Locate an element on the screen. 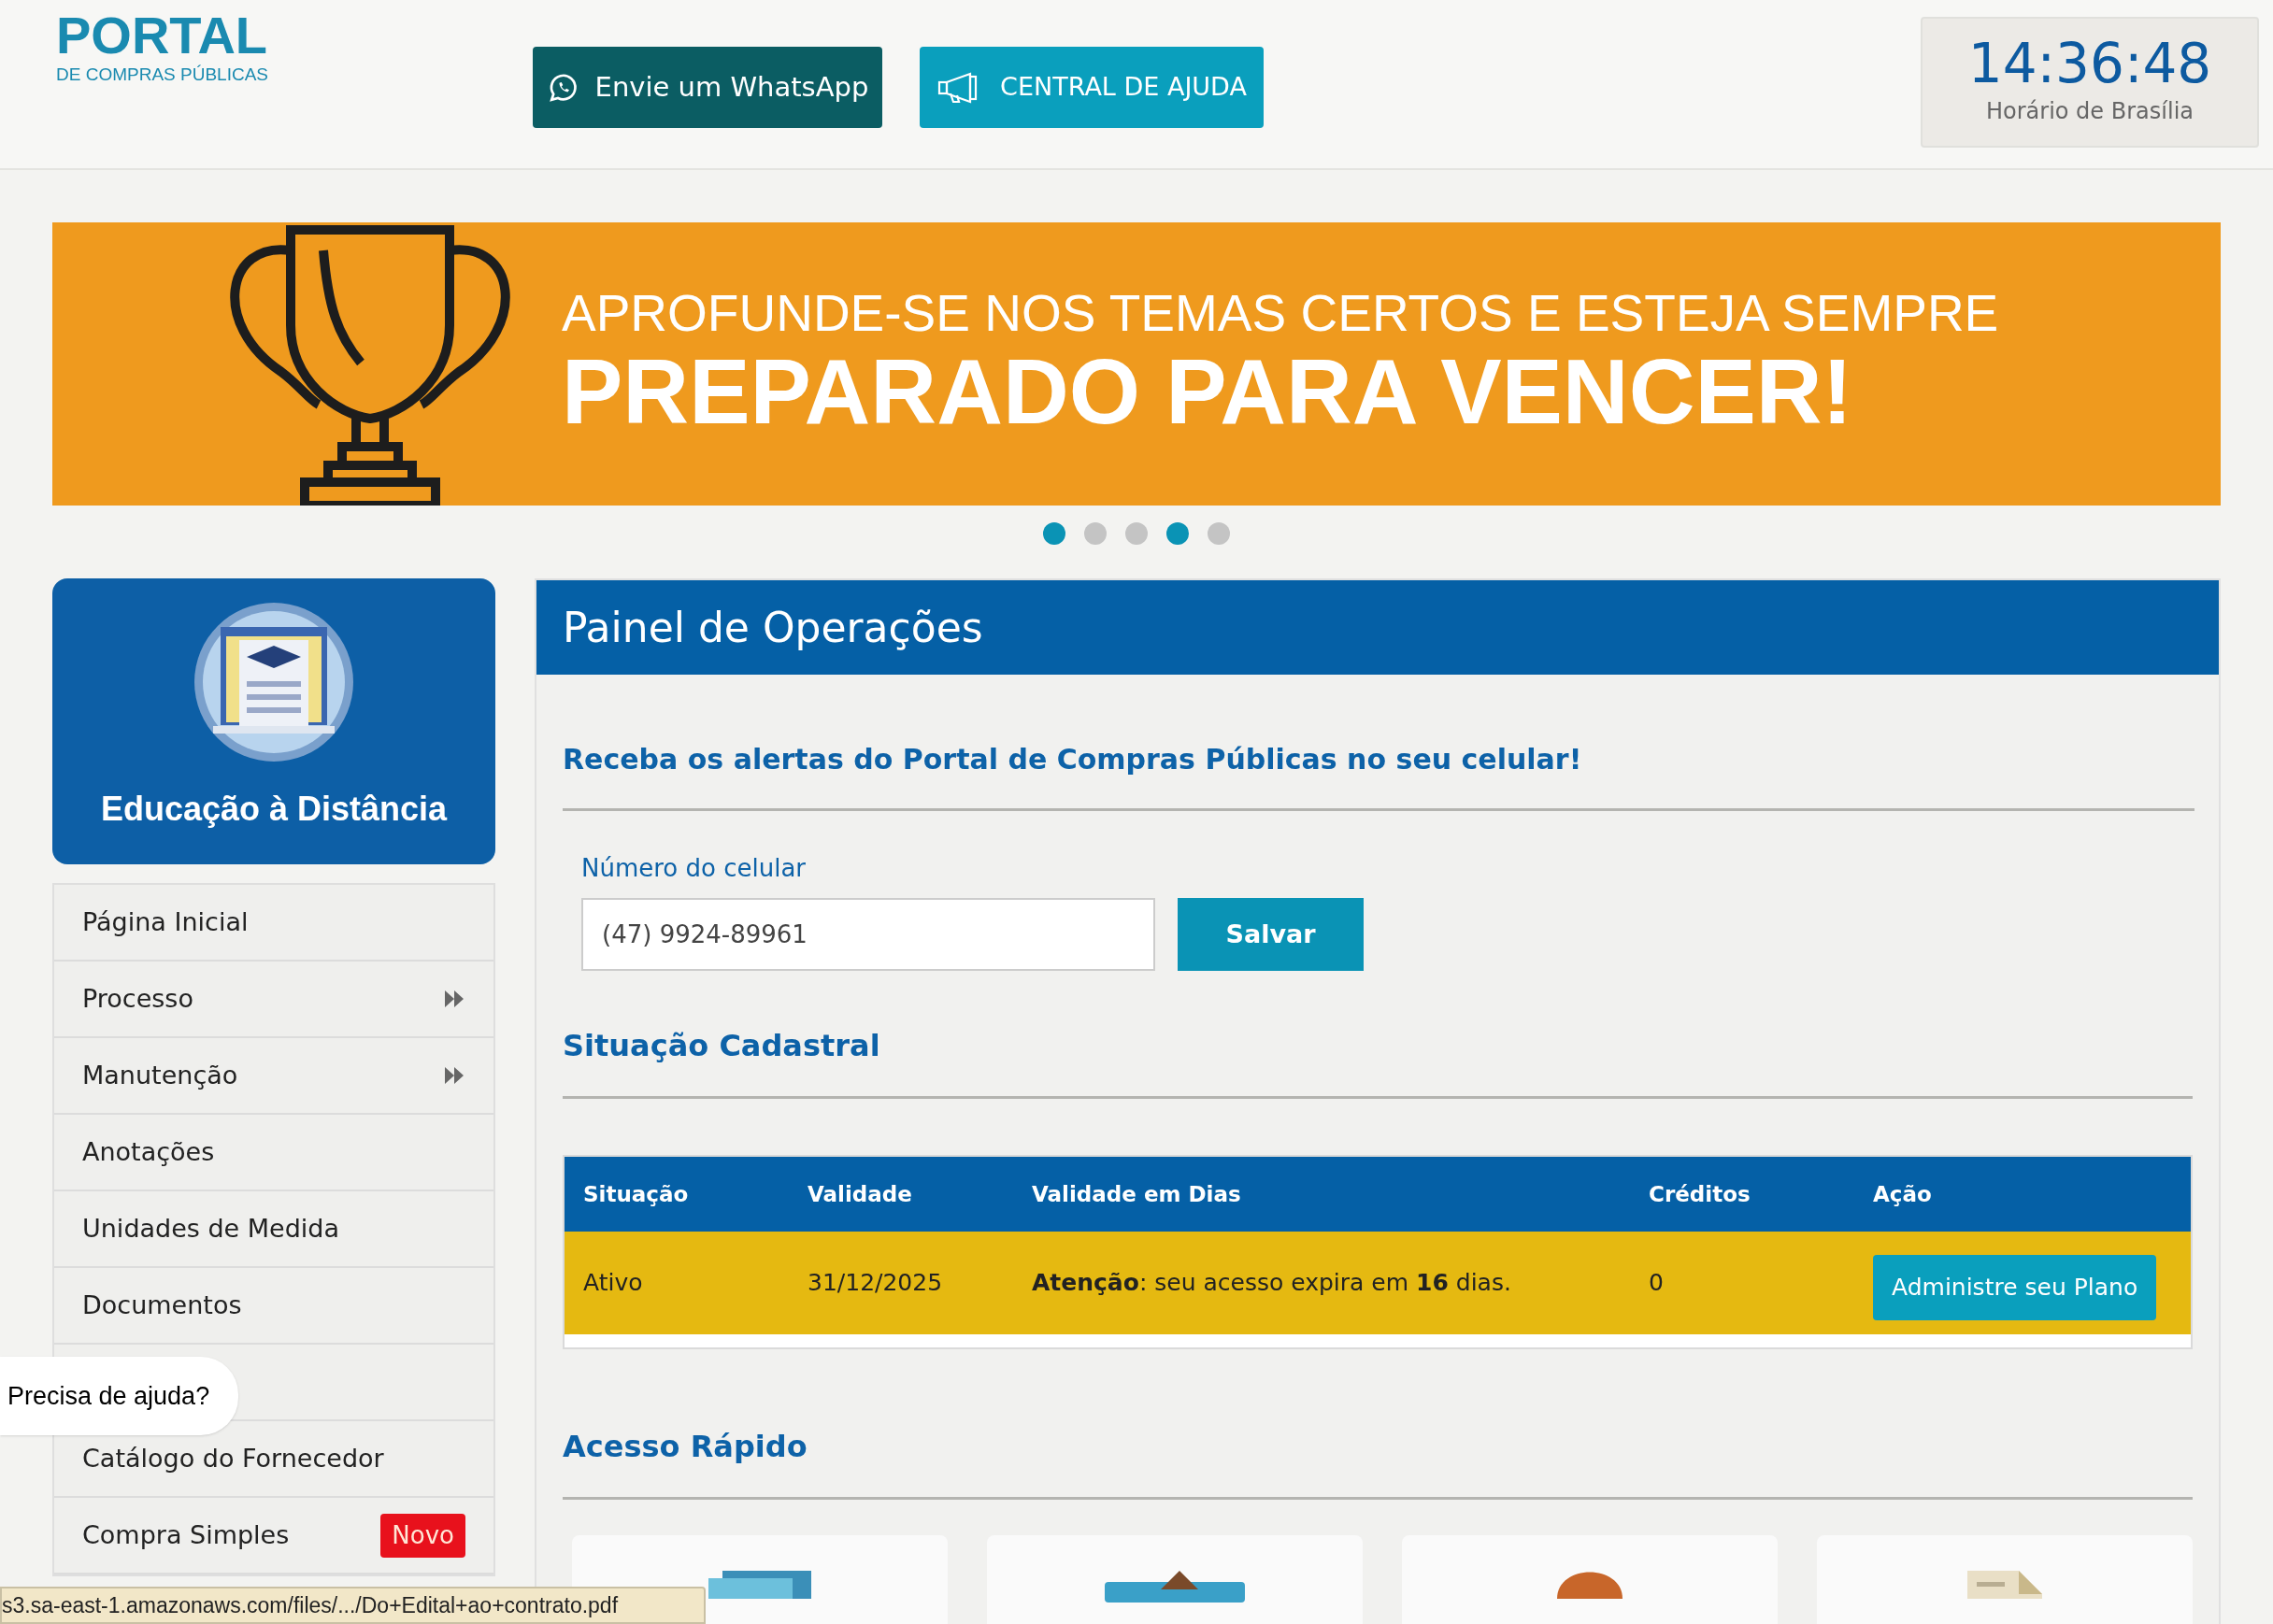 The width and height of the screenshot is (2273, 1624). menu-item: Anotações is located at coordinates (273, 1153).